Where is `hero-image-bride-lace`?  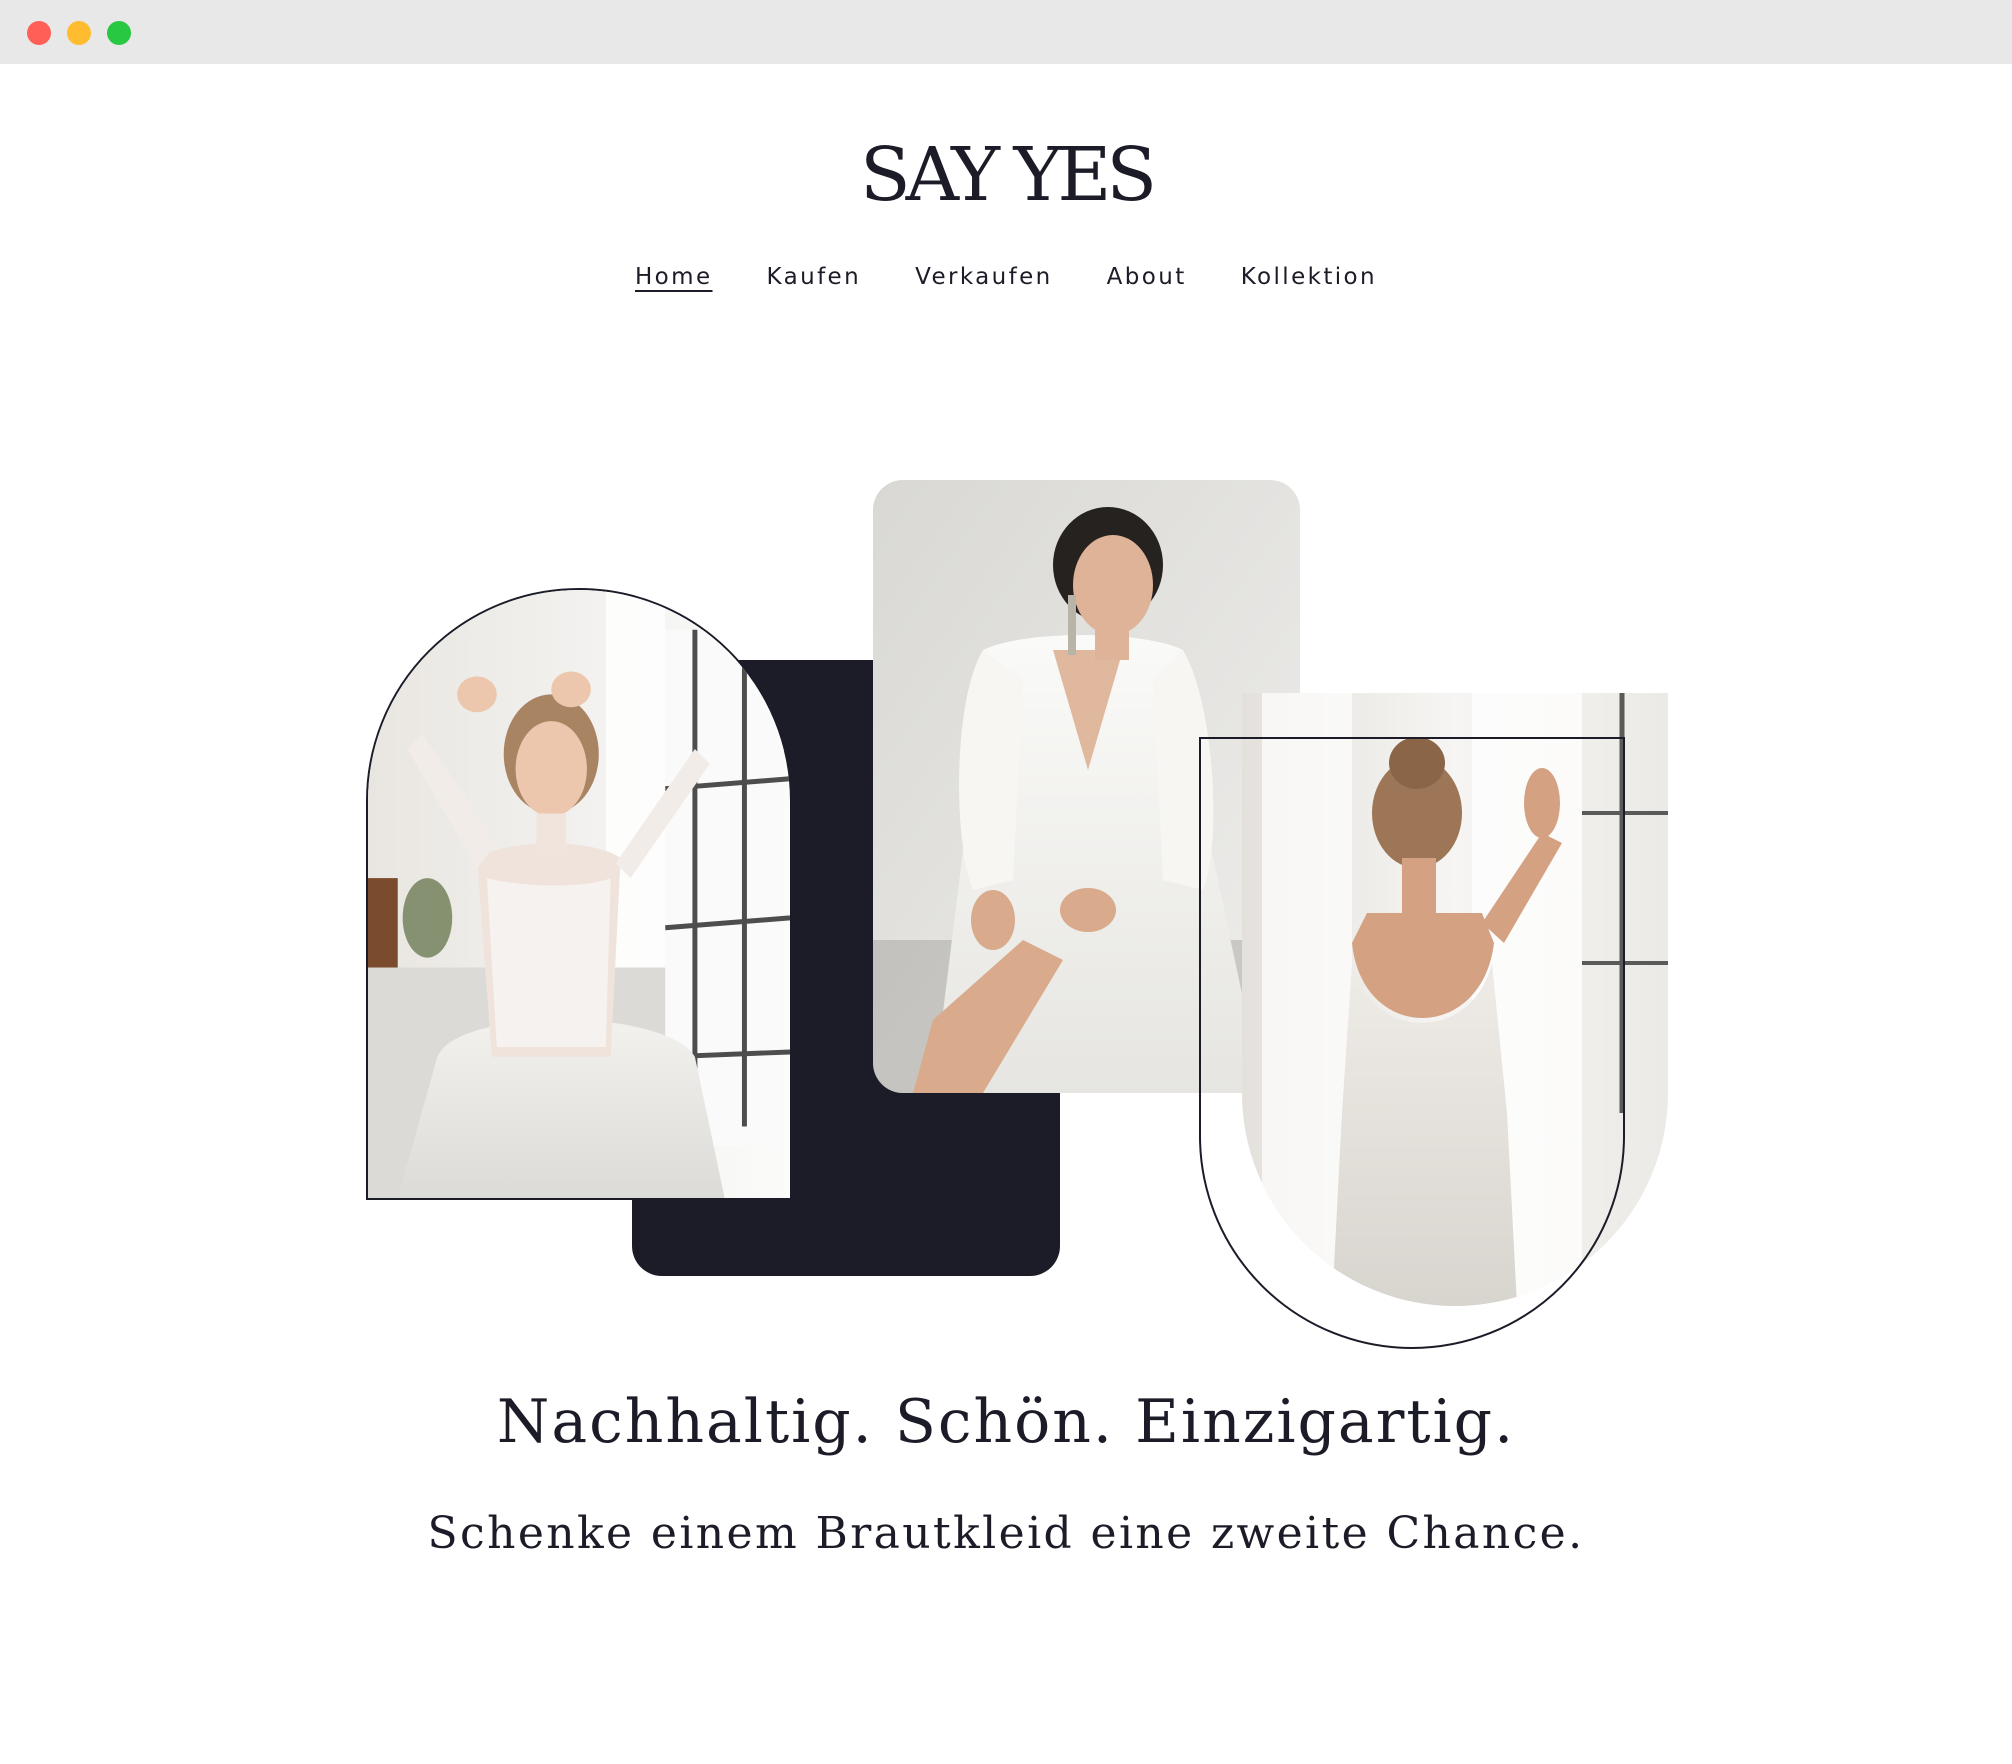 hero-image-bride-lace is located at coordinates (579, 894).